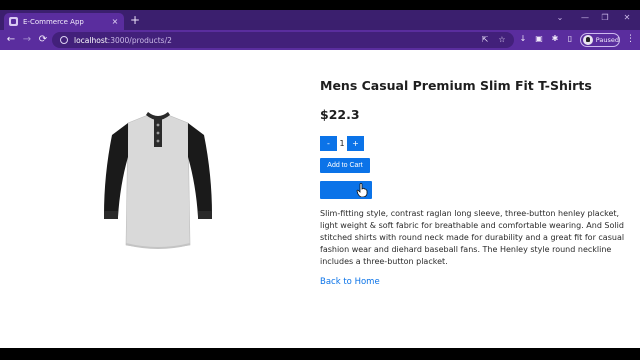 The image size is (640, 360). I want to click on menu-icon: ⋮, so click(630, 39).